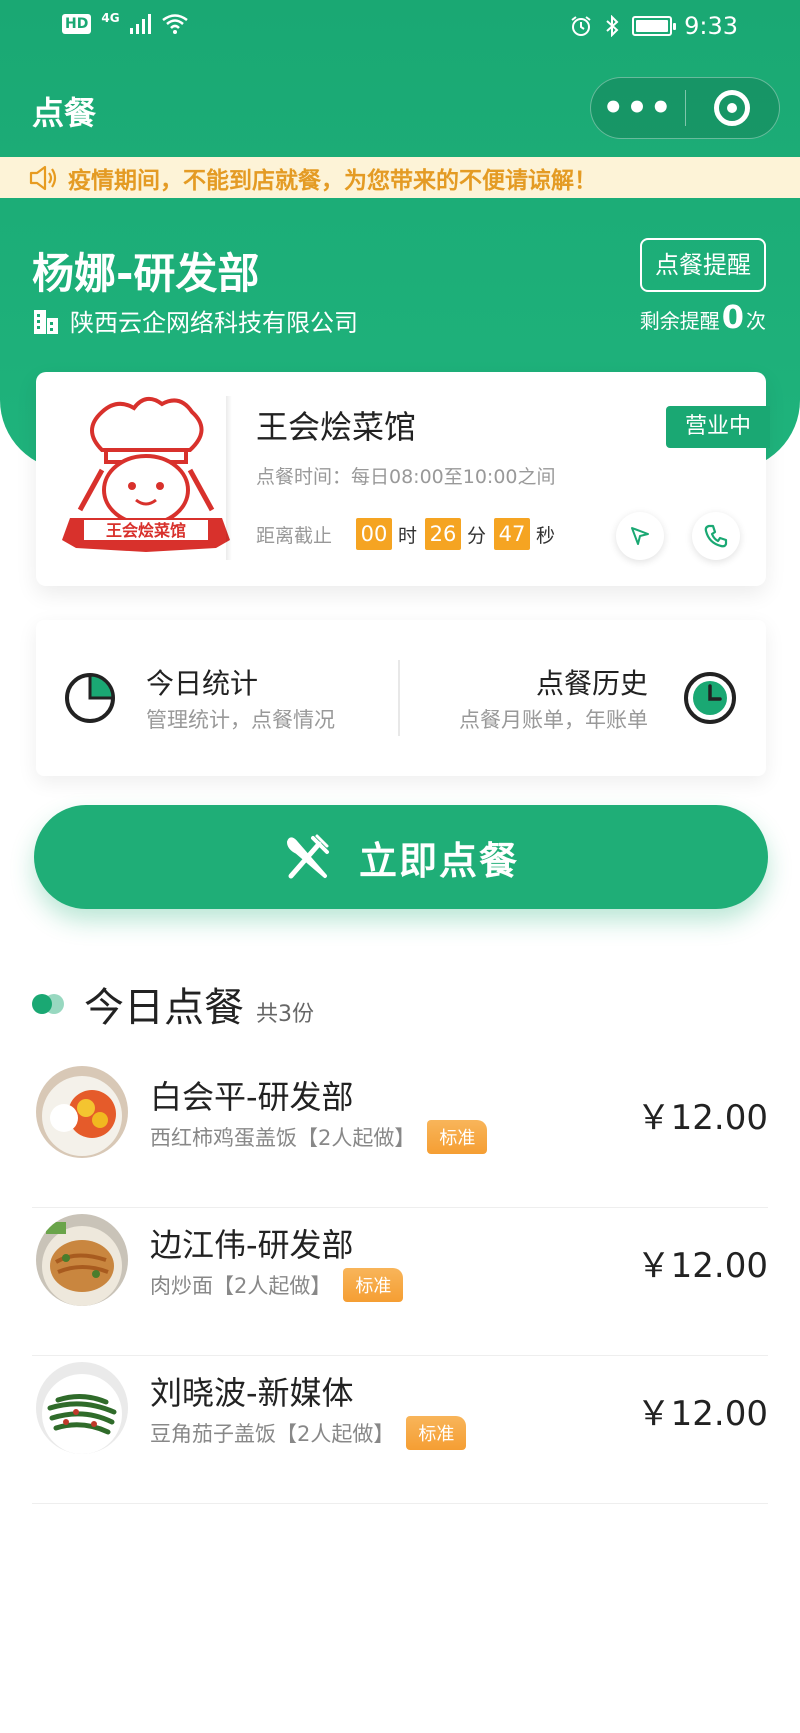  What do you see at coordinates (638, 108) in the screenshot?
I see `more-dots-icon: •••` at bounding box center [638, 108].